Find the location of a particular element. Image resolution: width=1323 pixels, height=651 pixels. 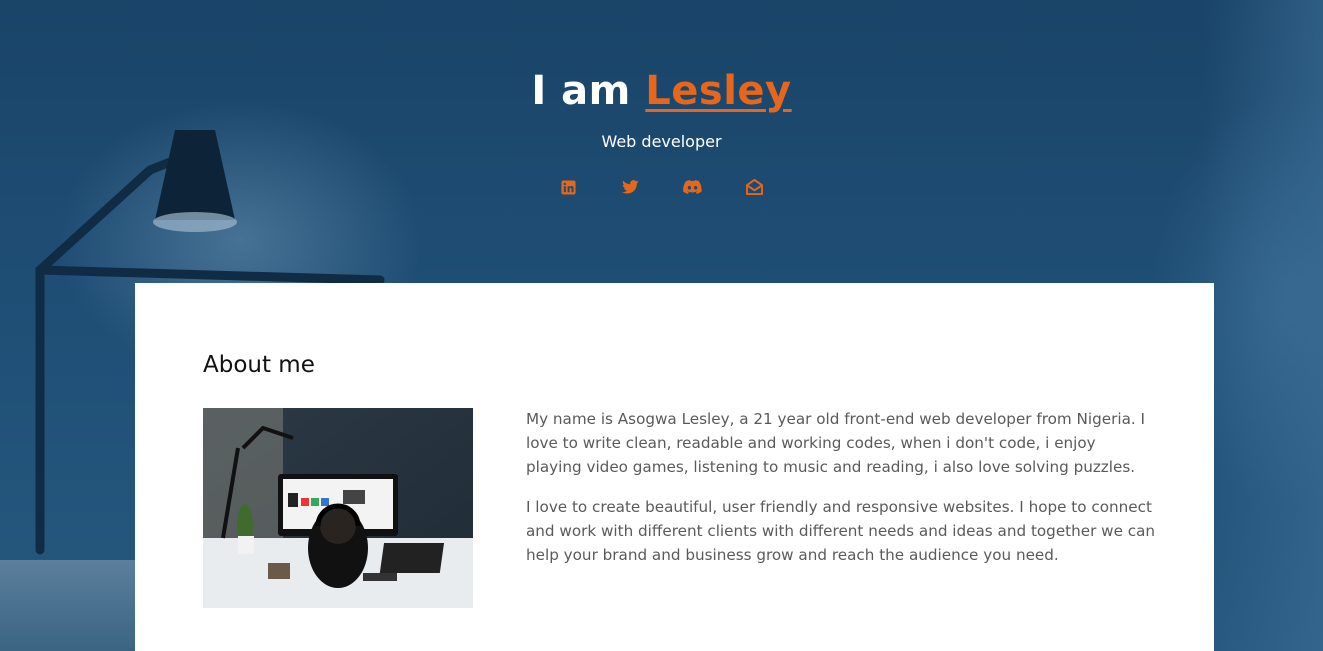

linkedin-link is located at coordinates (569, 187).